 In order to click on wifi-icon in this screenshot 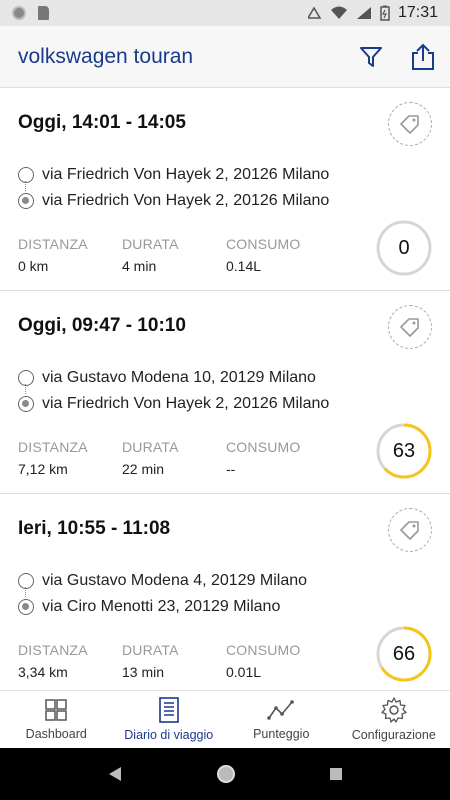, I will do `click(338, 12)`.